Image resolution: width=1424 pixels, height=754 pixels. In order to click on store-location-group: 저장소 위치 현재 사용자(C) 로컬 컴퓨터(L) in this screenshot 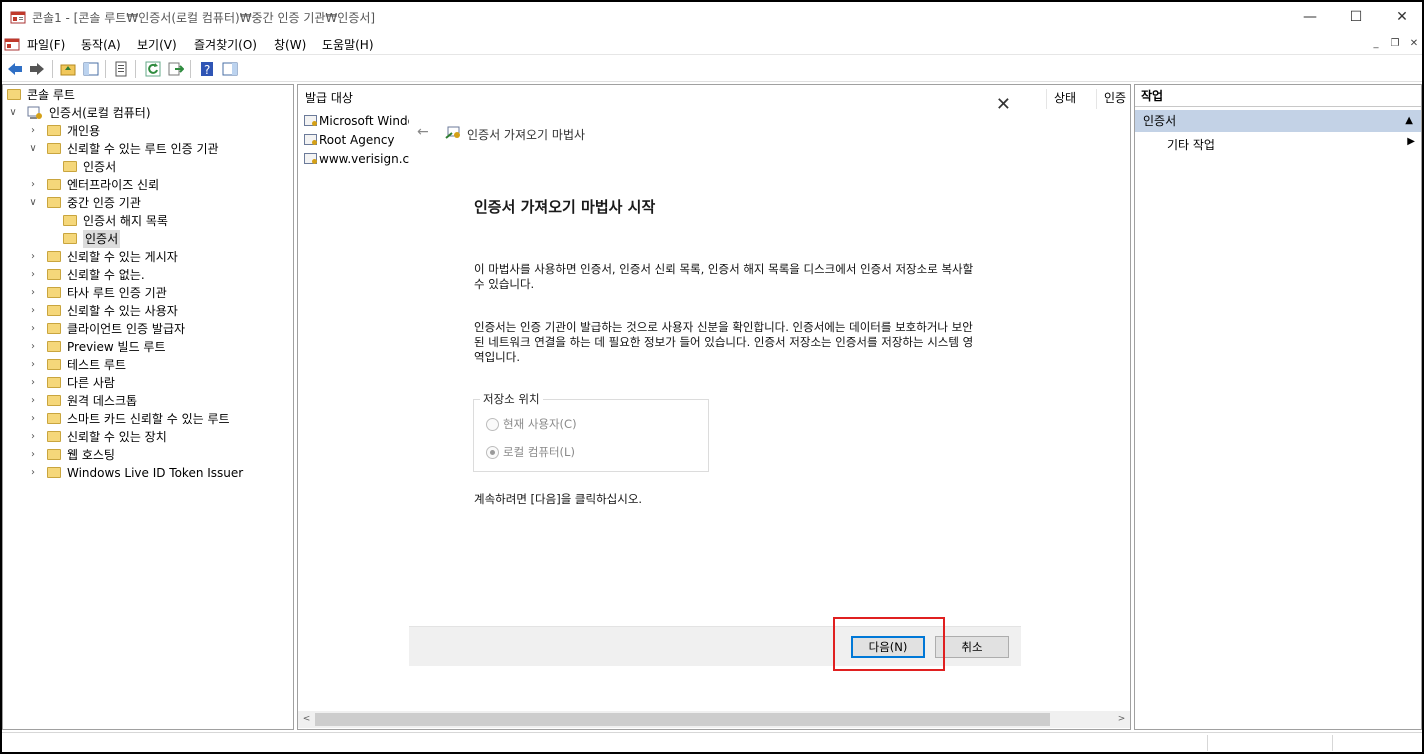, I will do `click(591, 431)`.